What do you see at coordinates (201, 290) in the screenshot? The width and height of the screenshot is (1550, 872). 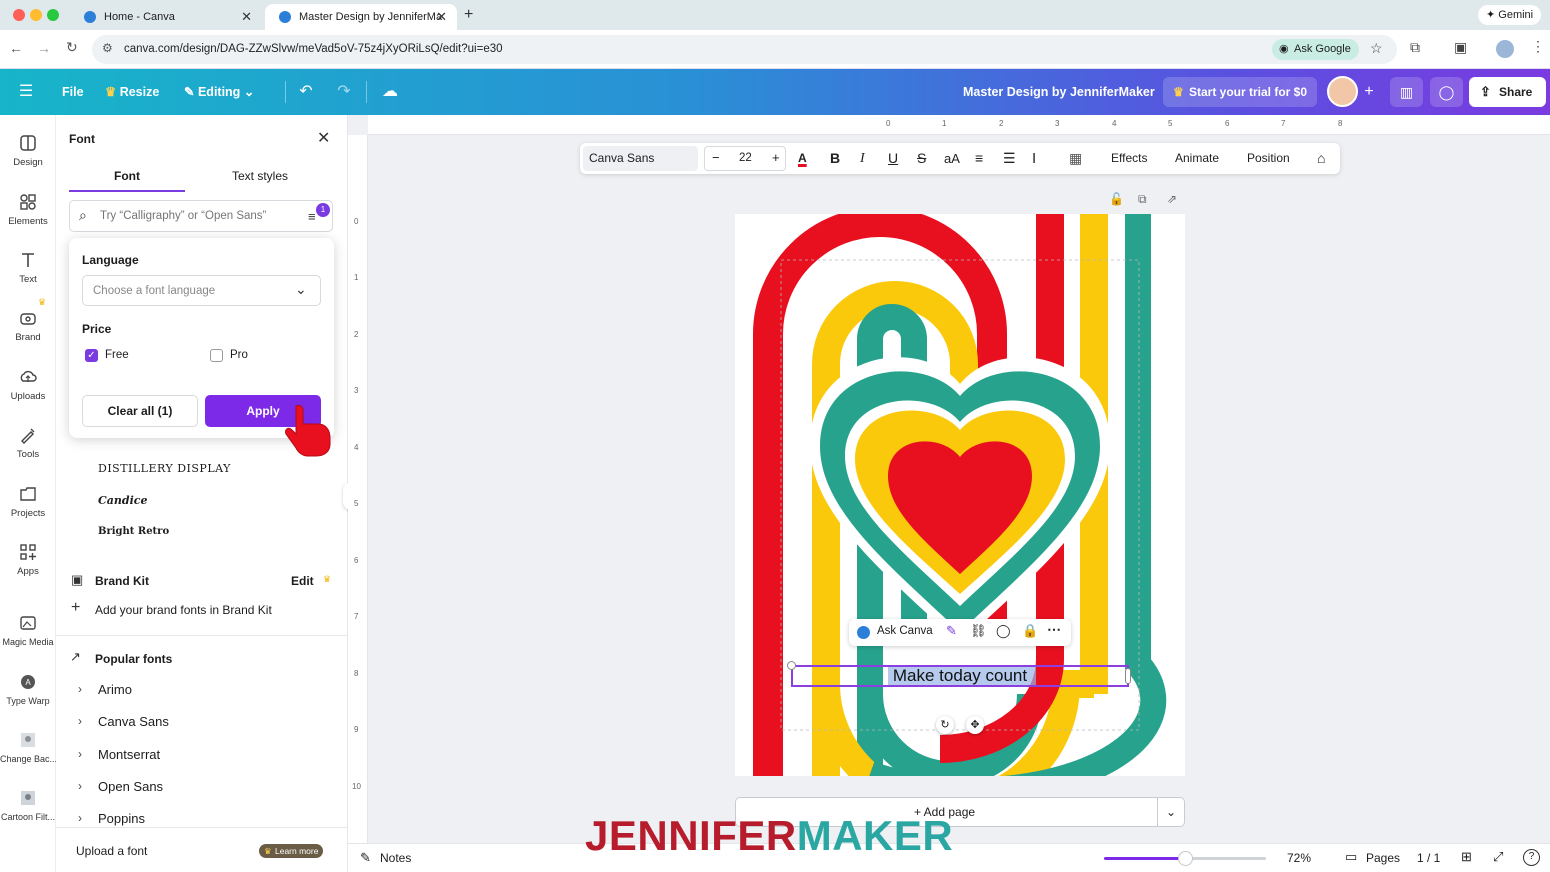 I see `font-language-select: Choose a font language ⌄` at bounding box center [201, 290].